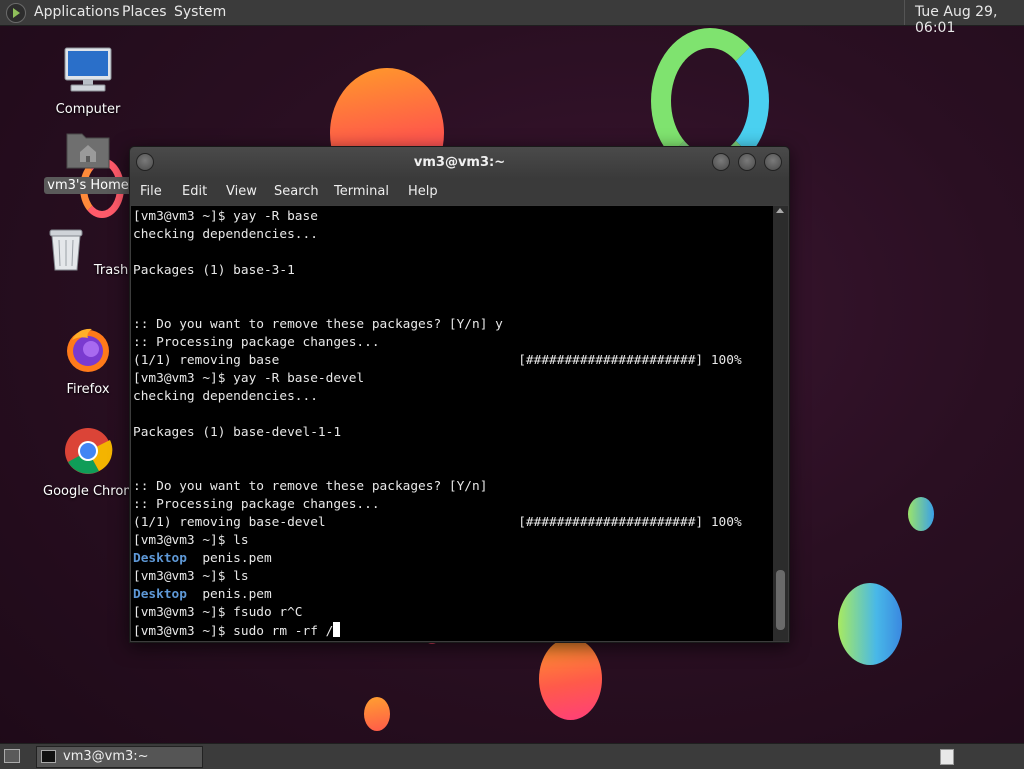 Image resolution: width=1024 pixels, height=769 pixels. I want to click on desktop-icon-label: Google Chrom, so click(89, 491).